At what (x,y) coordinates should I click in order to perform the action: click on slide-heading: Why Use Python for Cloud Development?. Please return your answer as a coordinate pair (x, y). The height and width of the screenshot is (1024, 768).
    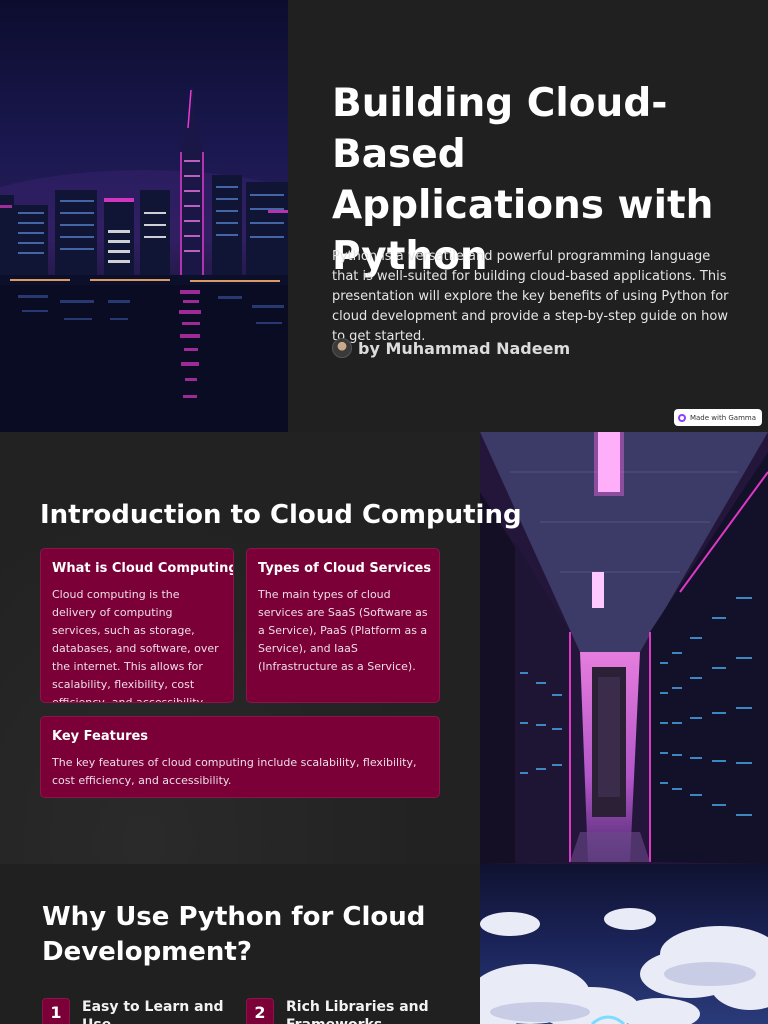
    Looking at the image, I should click on (234, 934).